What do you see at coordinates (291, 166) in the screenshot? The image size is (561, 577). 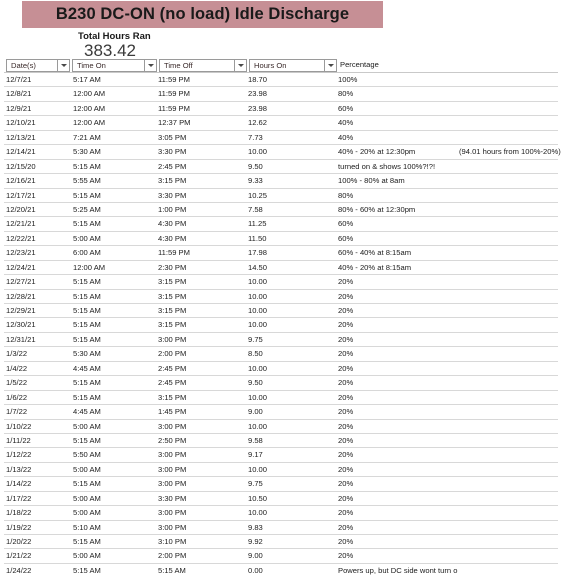 I see `cell-hours-on: 9.50` at bounding box center [291, 166].